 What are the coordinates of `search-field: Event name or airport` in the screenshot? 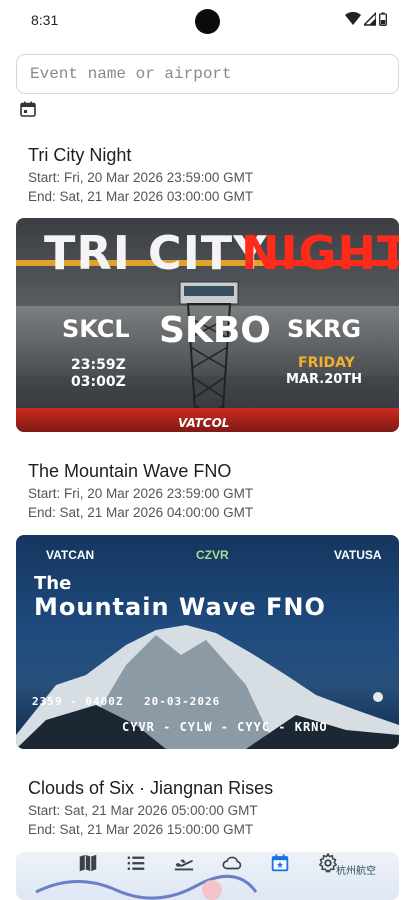 It's located at (207, 74).